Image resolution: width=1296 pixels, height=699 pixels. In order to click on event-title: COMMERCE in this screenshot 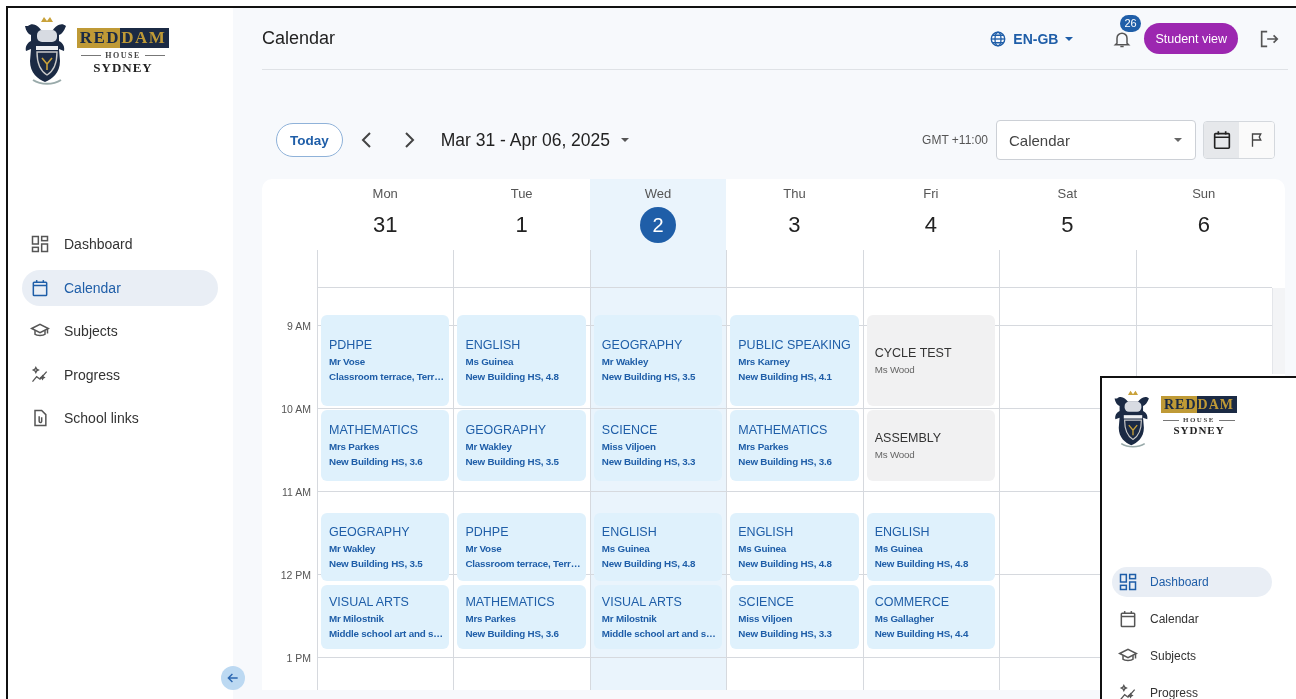, I will do `click(912, 602)`.